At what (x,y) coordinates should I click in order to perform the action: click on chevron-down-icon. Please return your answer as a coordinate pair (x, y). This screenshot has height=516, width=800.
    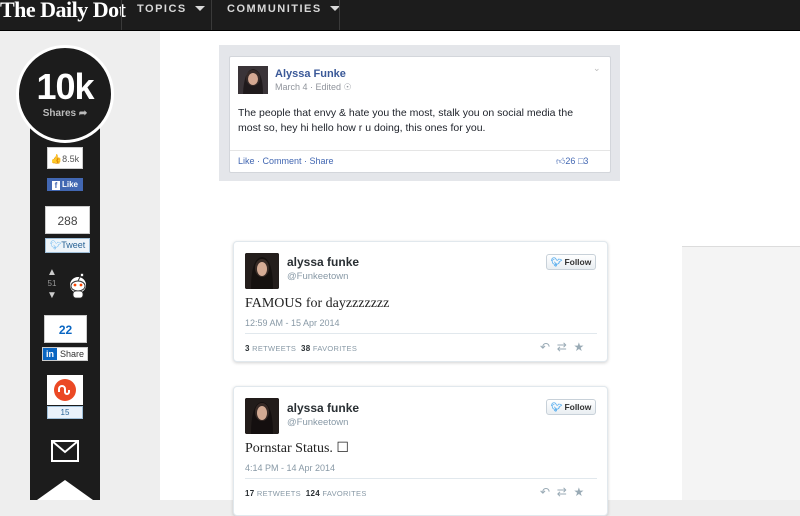
    Looking at the image, I should click on (199, 8).